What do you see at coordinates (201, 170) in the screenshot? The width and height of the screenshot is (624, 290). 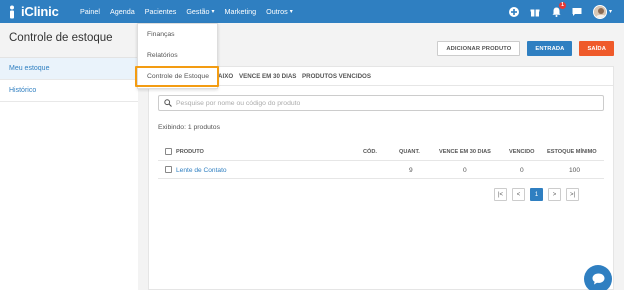 I see `product-name-link: Lente de Contato` at bounding box center [201, 170].